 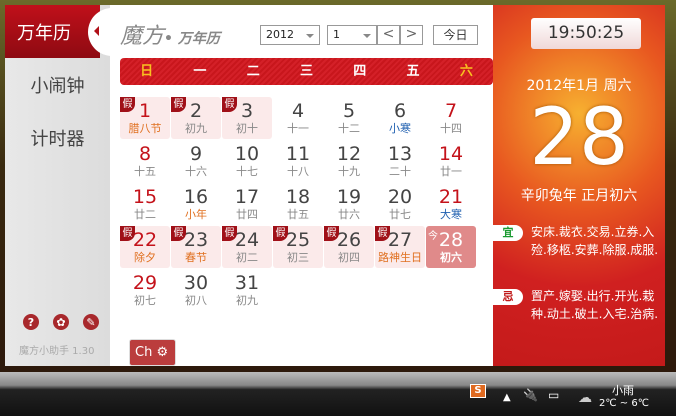 What do you see at coordinates (57, 351) in the screenshot?
I see `version-label: 魔方小助手 1.30` at bounding box center [57, 351].